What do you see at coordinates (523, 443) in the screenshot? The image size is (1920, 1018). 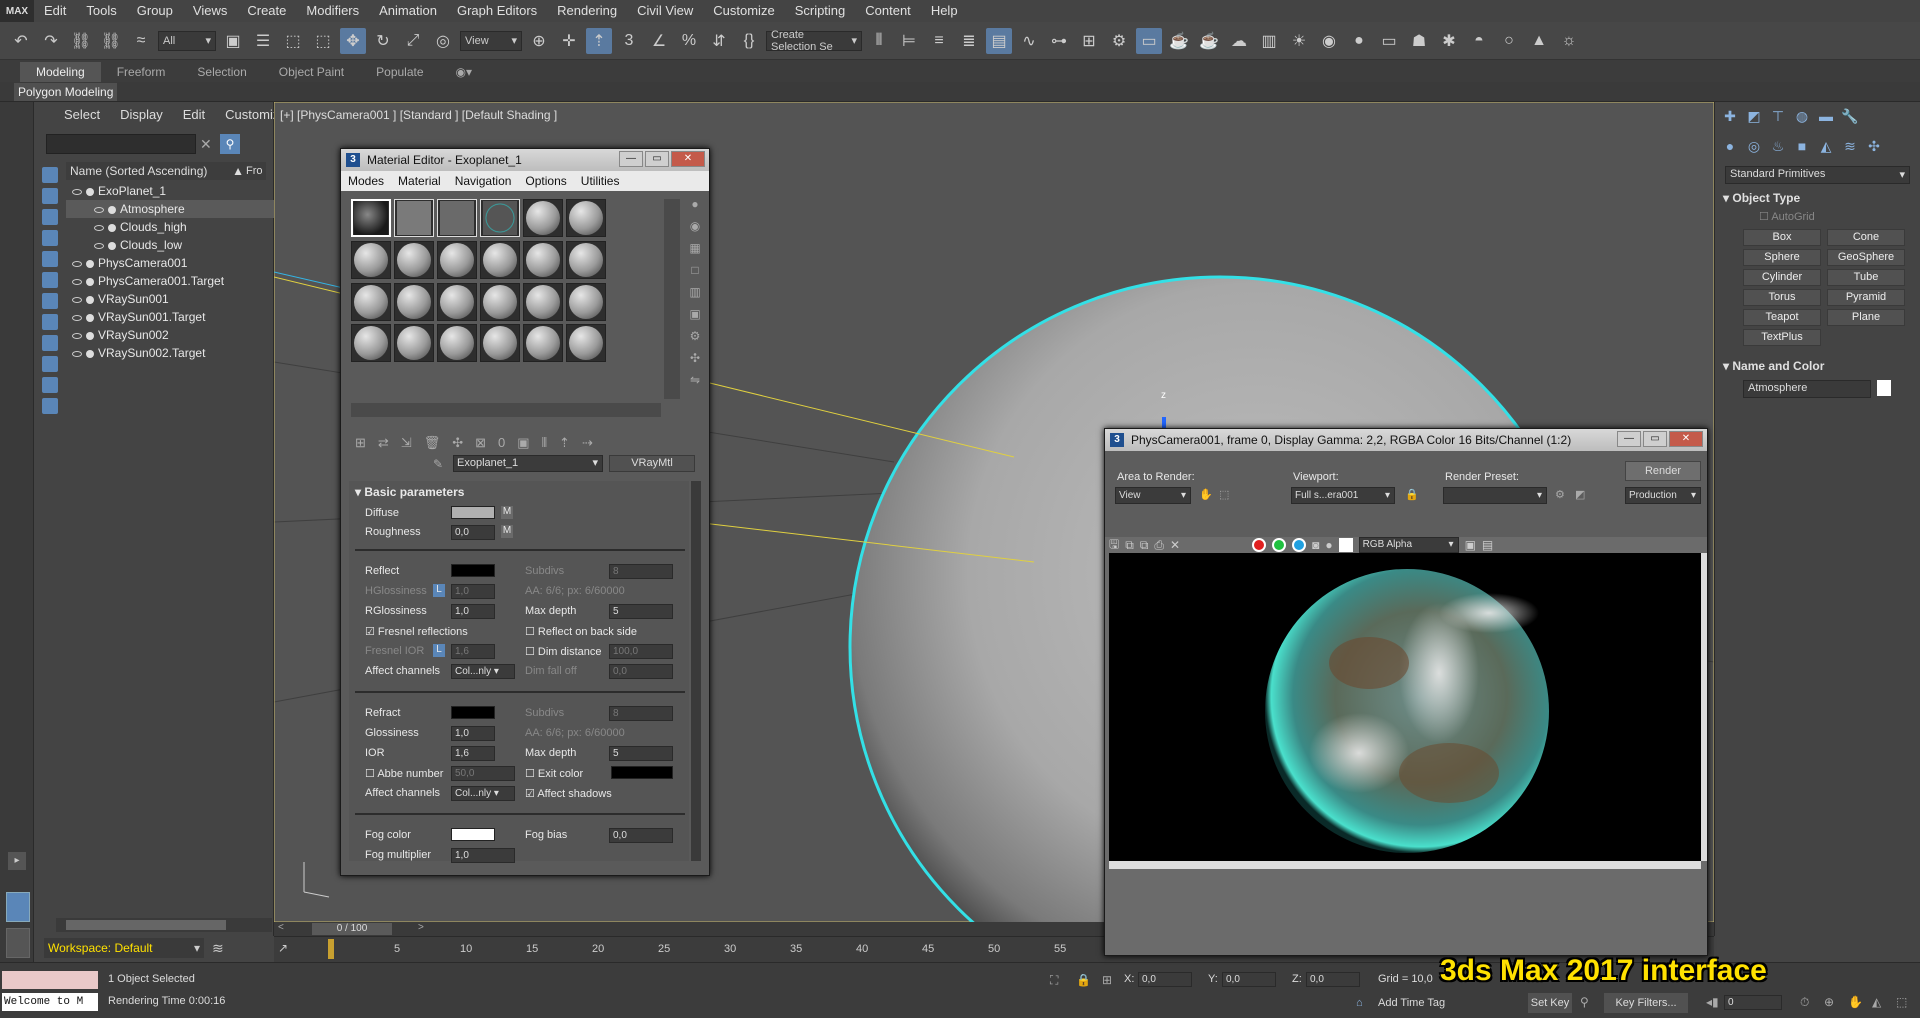 I see `show-shaded-icon: ▣` at bounding box center [523, 443].